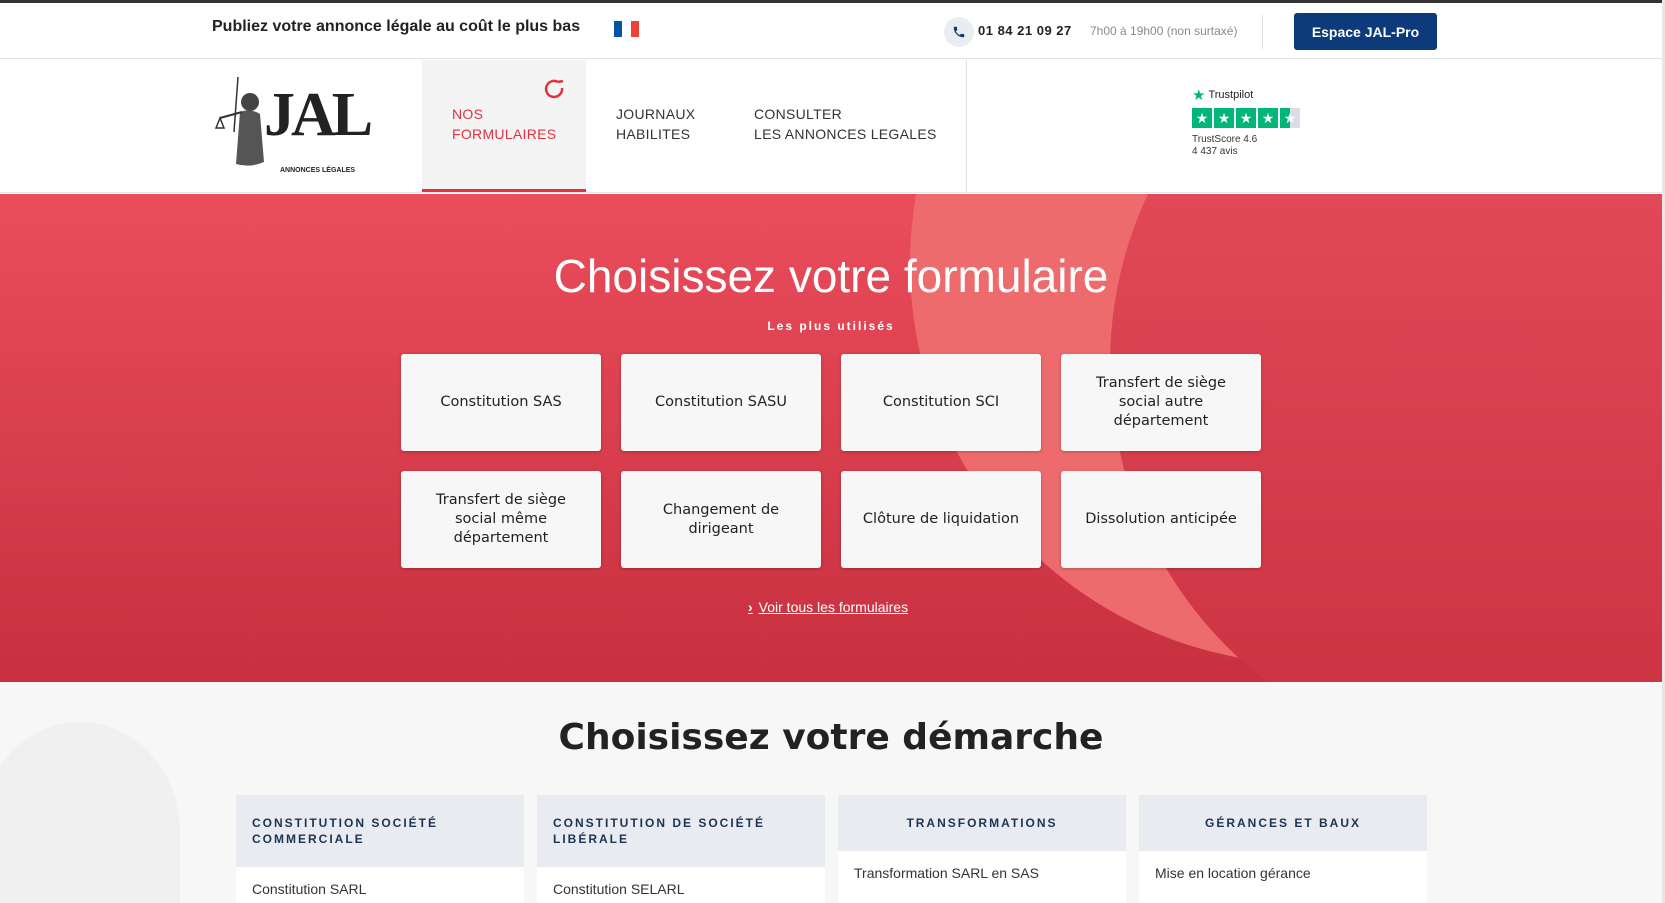 The height and width of the screenshot is (903, 1665). What do you see at coordinates (318, 170) in the screenshot?
I see `logo-subtitle: ANNONCES LÉGALES` at bounding box center [318, 170].